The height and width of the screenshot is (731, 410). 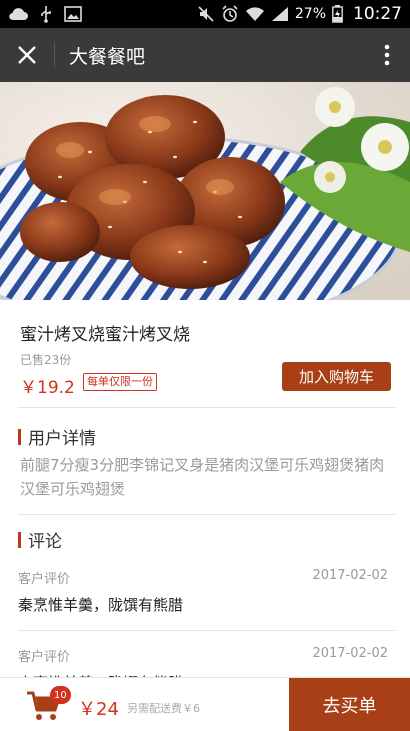 I want to click on product-card: 蜜汁烤叉烧蜜汁烤叉烧 已售23份 ￥19.2 每单仅限一份 加入购物车, so click(x=205, y=354).